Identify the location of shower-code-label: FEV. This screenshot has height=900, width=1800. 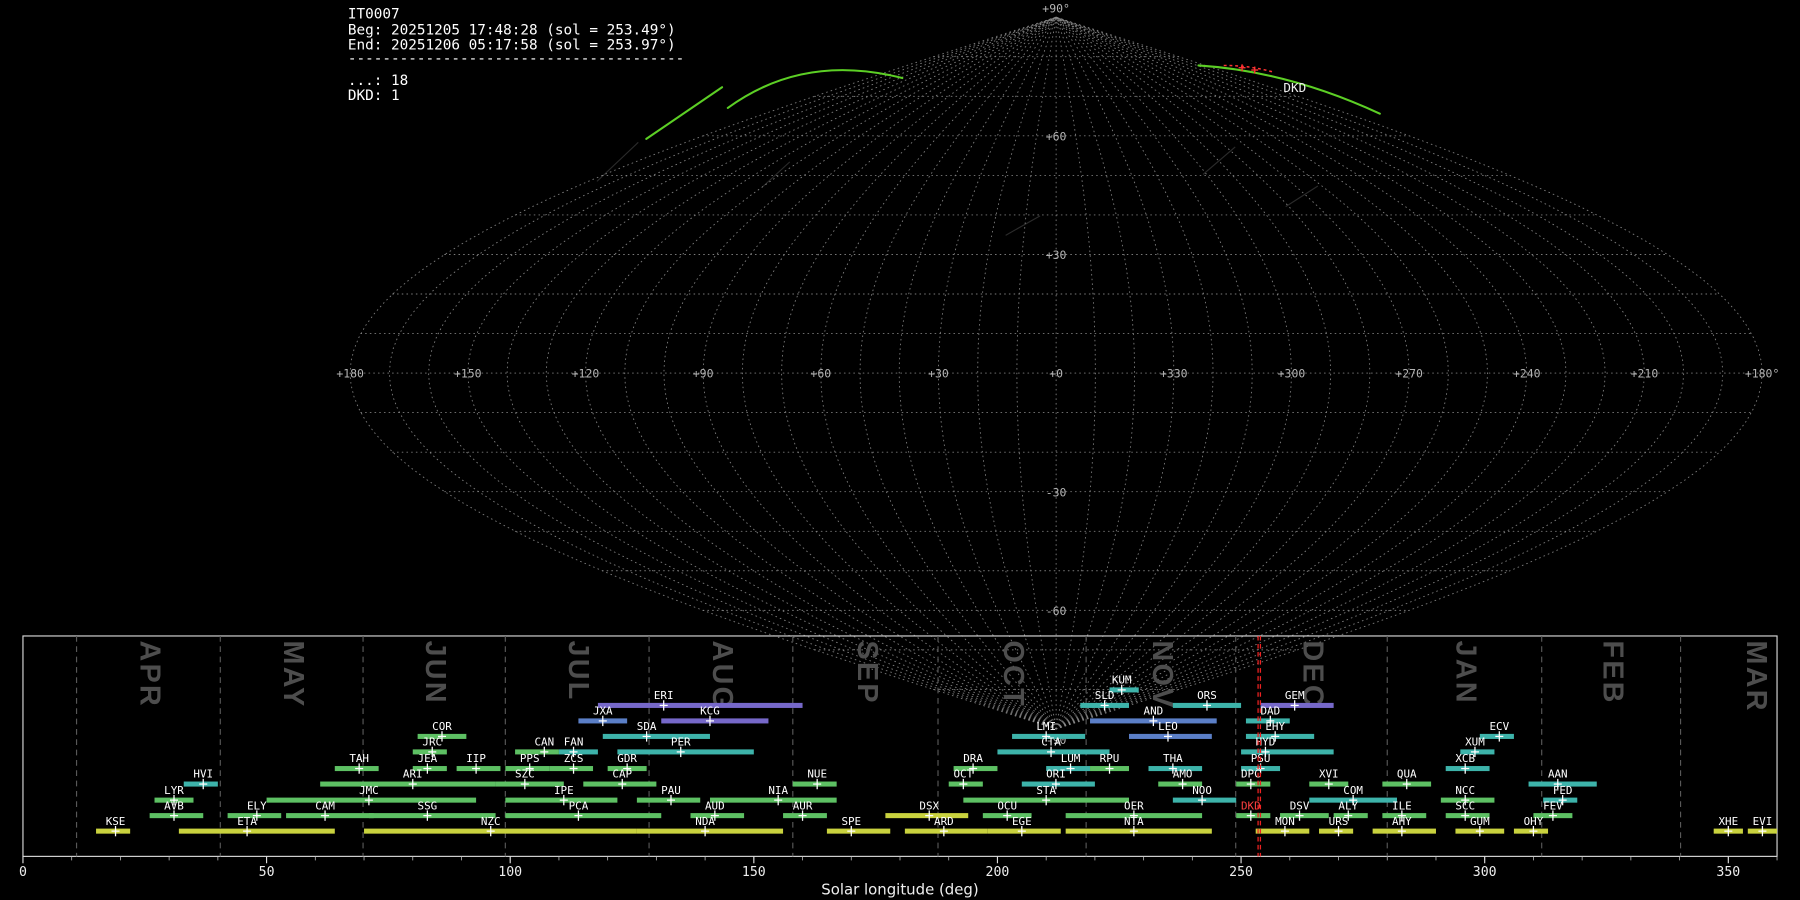
(1553, 805).